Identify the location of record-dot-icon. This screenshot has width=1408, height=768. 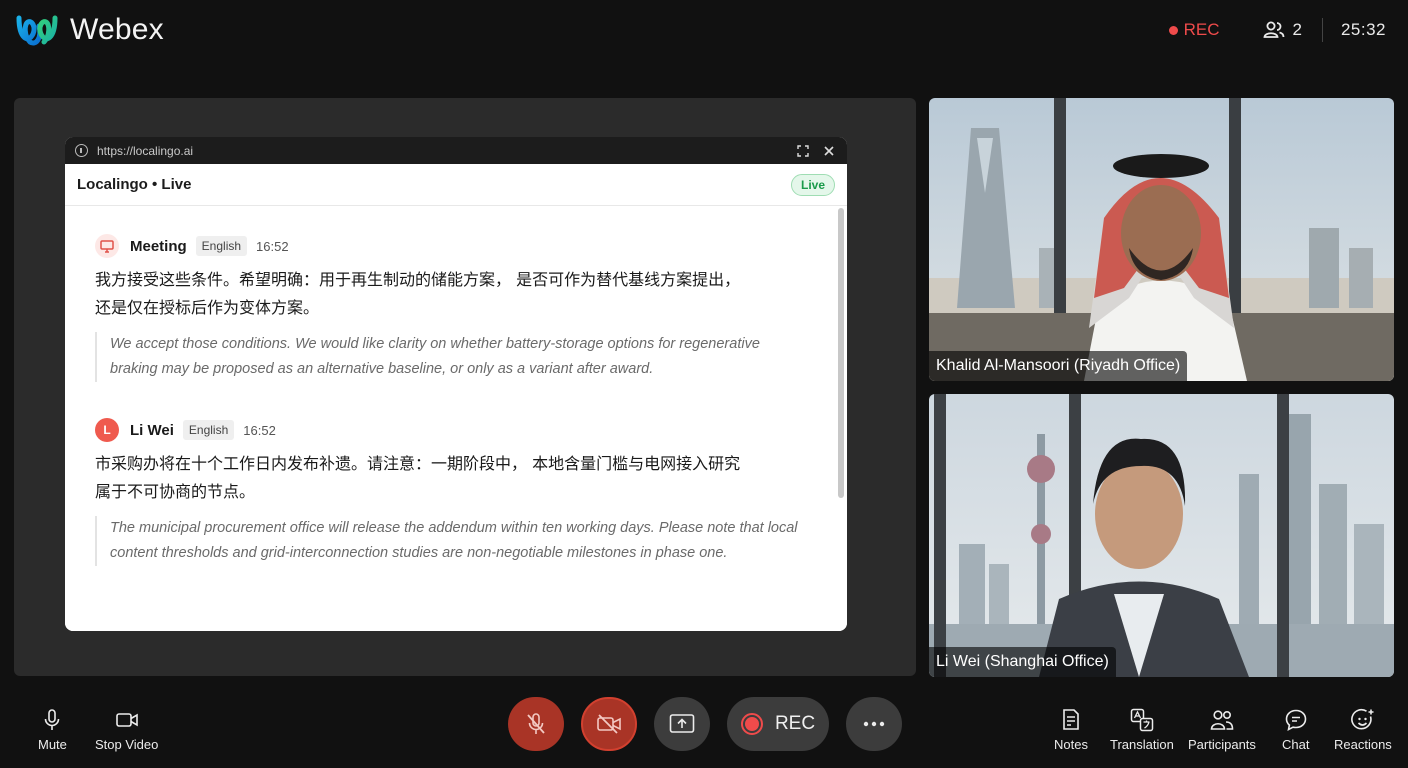
(1173, 30).